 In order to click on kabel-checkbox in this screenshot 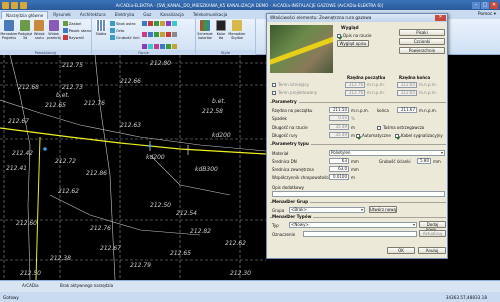, I will do `click(397, 136)`.